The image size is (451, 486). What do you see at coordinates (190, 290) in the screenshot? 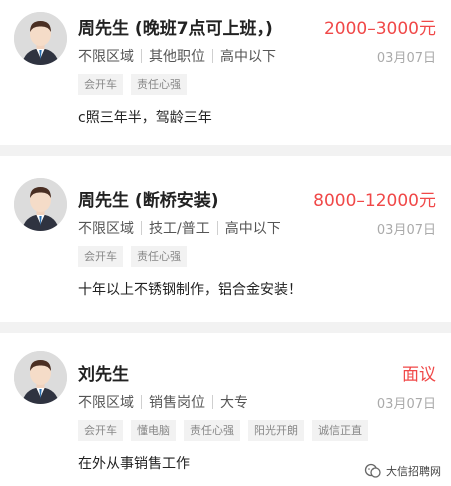
I see `seeker-description: 十年以上不锈钢制作，铝合金安装！` at bounding box center [190, 290].